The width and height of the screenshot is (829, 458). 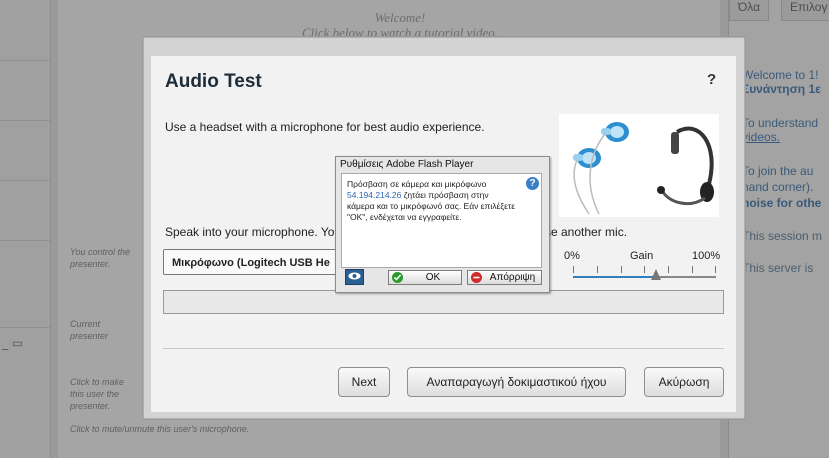 What do you see at coordinates (706, 256) in the screenshot?
I see `gain-max-label: 100%` at bounding box center [706, 256].